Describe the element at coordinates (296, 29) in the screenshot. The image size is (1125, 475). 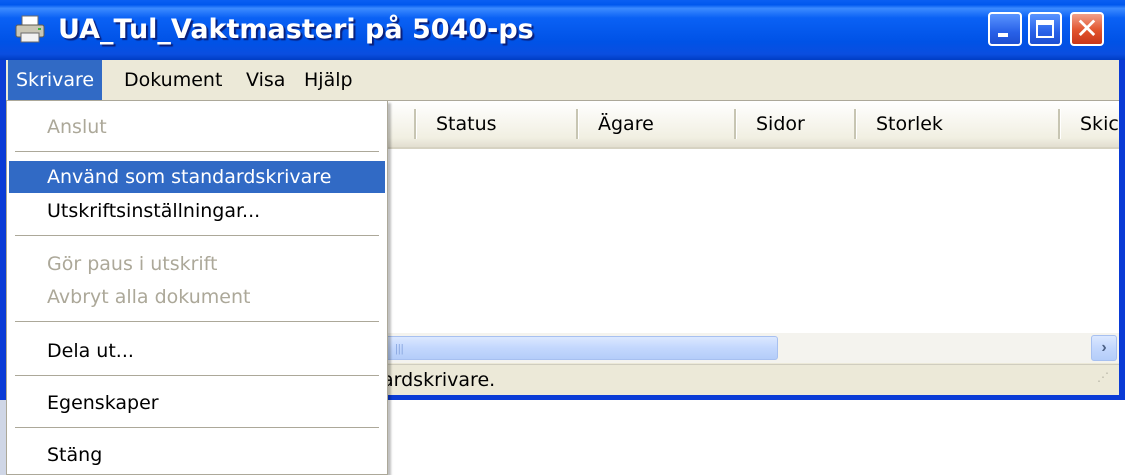
I see `window-title: UA_Tul_Vaktmasteri på 5040-ps` at that location.